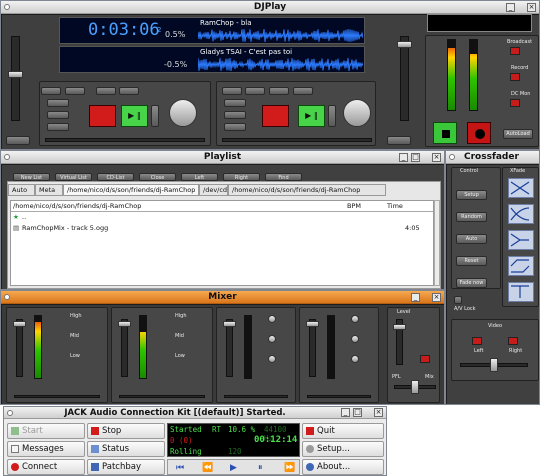 The image size is (540, 476). Describe the element at coordinates (452, 157) in the screenshot. I see `window-menu-icon` at that location.